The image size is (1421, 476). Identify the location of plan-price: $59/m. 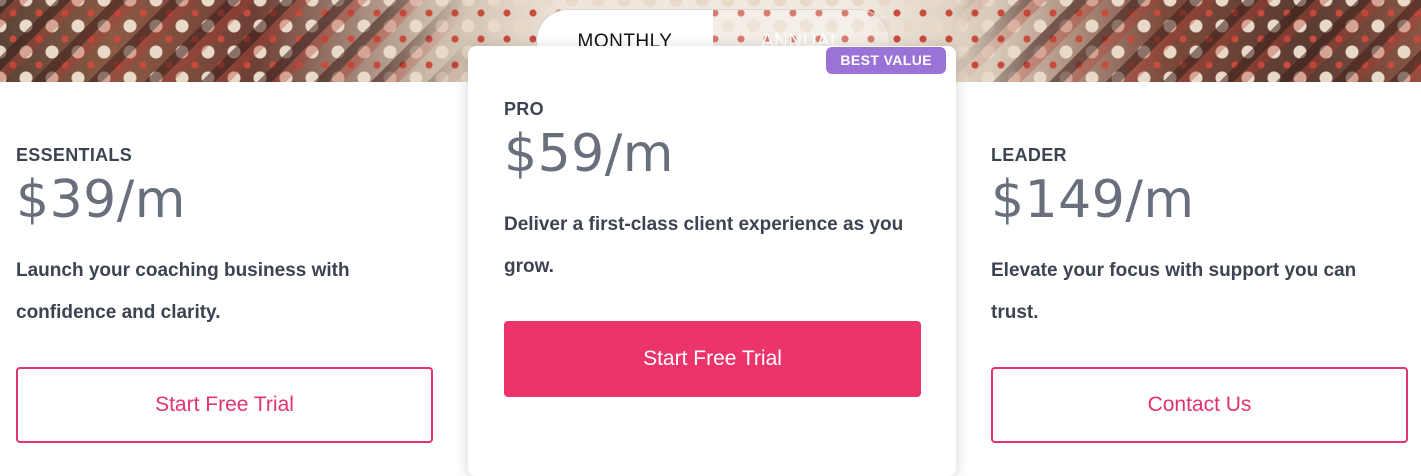
(589, 154).